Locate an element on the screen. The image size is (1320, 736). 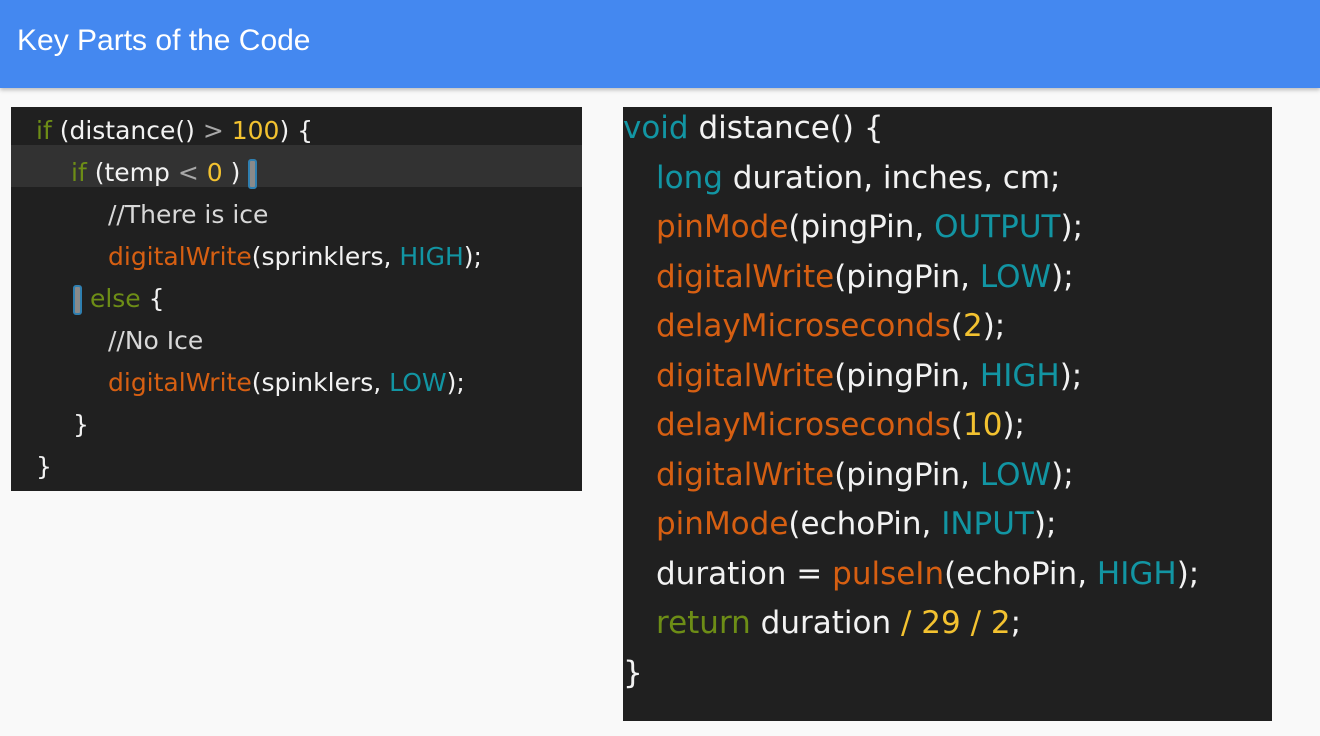
code-line: void distance() { is located at coordinates (753, 132).